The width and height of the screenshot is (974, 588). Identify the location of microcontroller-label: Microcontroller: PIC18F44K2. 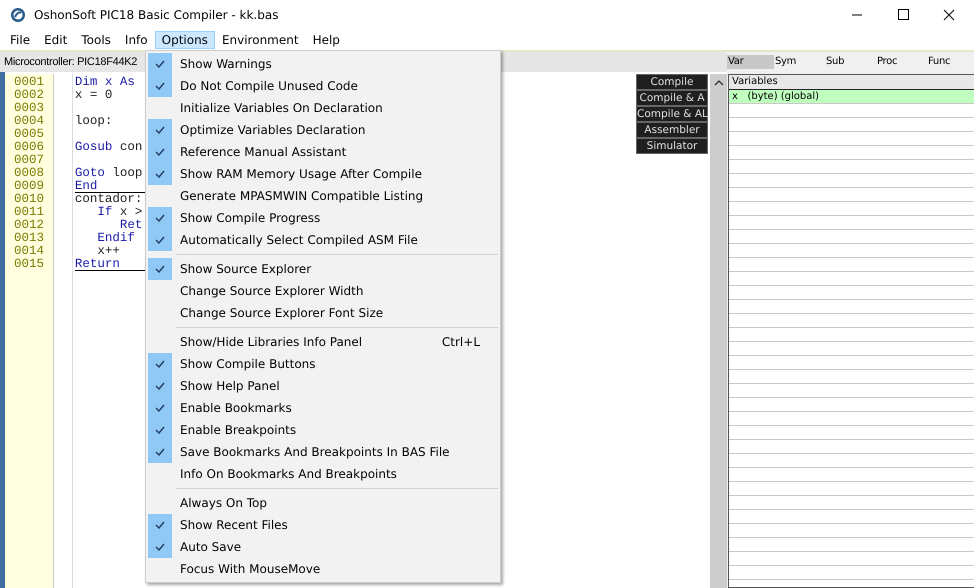
(70, 62).